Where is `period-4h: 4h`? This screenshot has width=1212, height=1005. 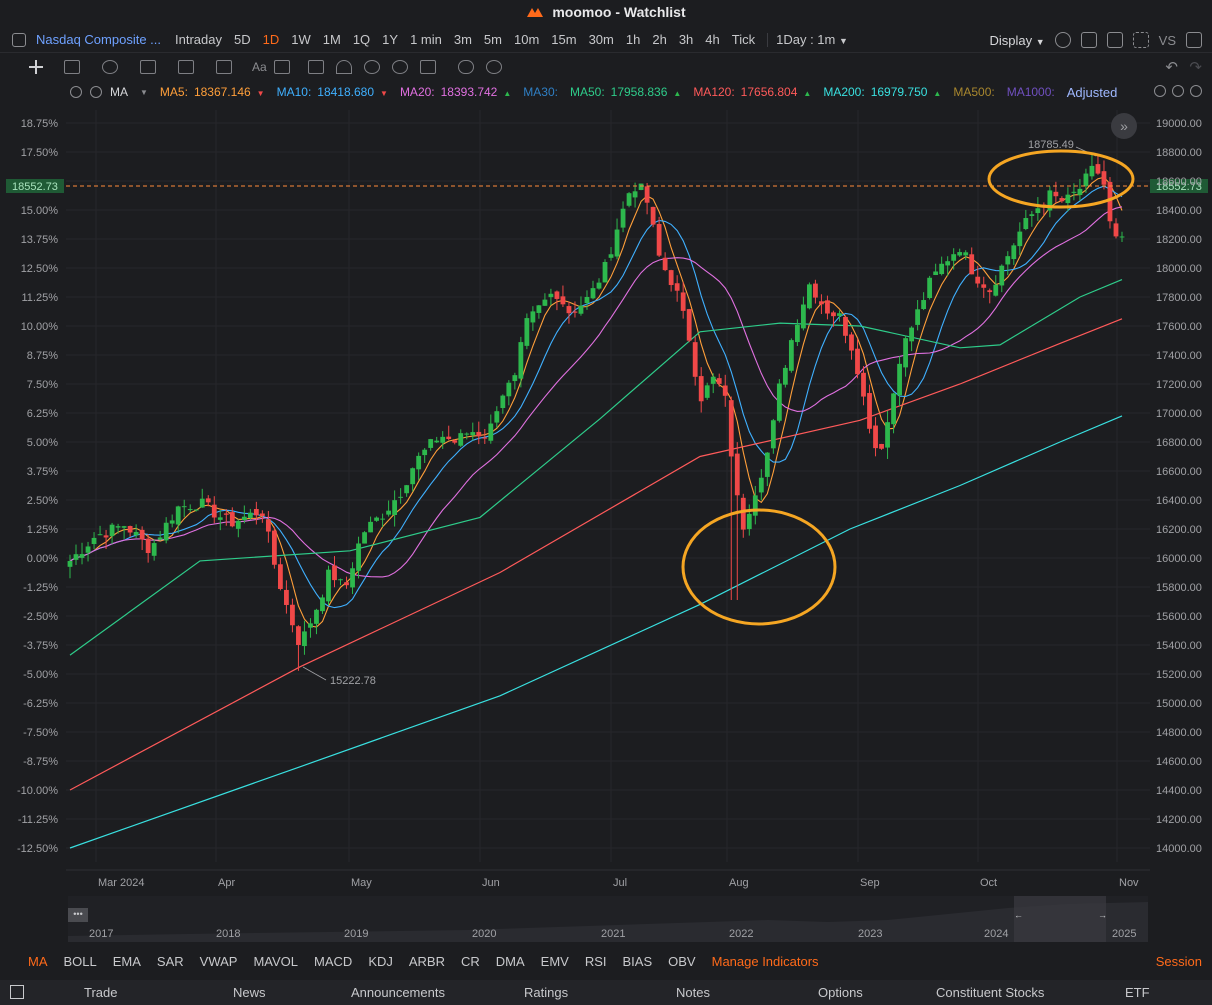
period-4h: 4h is located at coordinates (712, 39).